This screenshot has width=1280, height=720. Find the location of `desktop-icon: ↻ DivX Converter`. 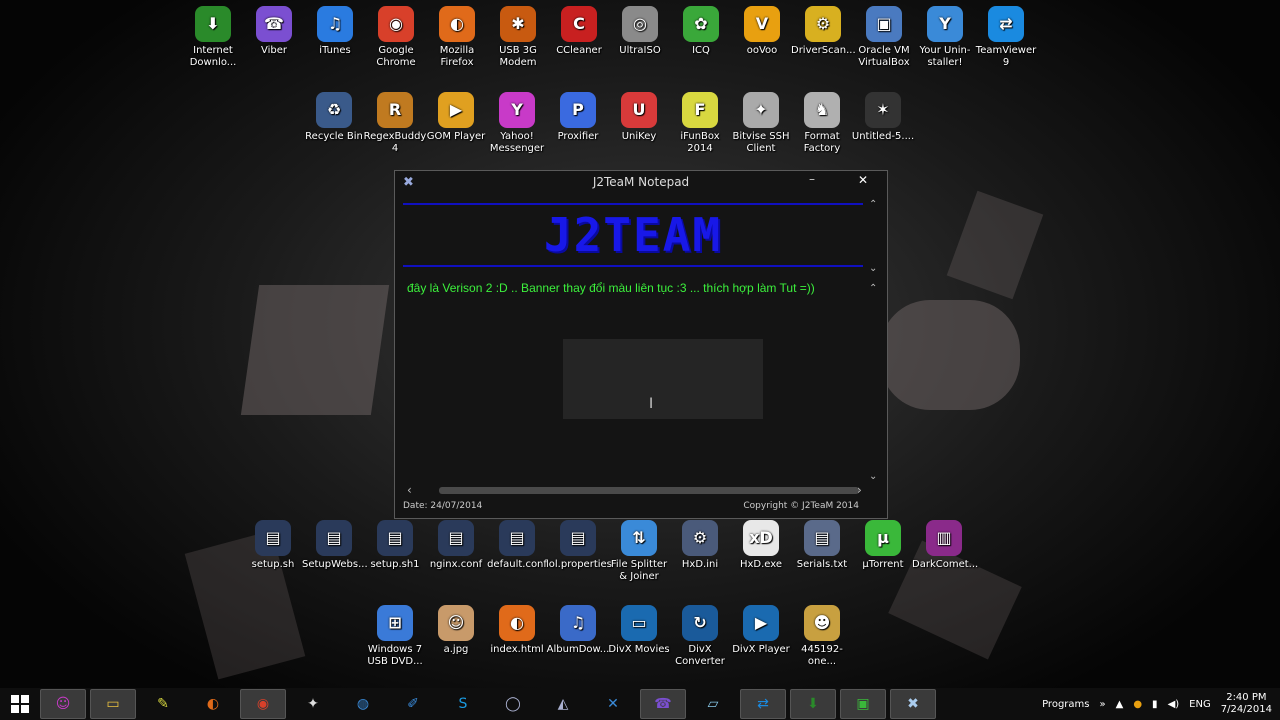

desktop-icon: ↻ DivX Converter is located at coordinates (700, 636).